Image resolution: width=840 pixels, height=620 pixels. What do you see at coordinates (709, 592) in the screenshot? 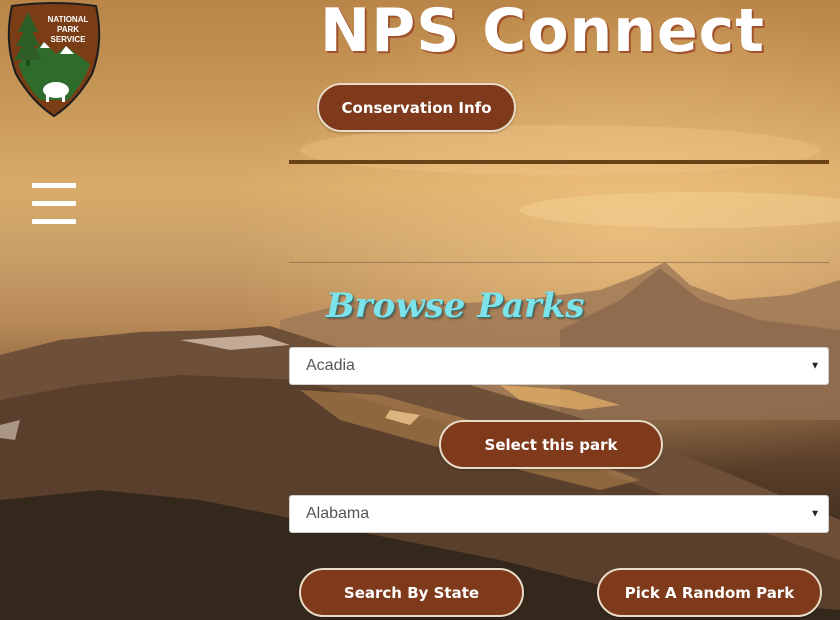
I see `random-park-button: Pick A Random Park` at bounding box center [709, 592].